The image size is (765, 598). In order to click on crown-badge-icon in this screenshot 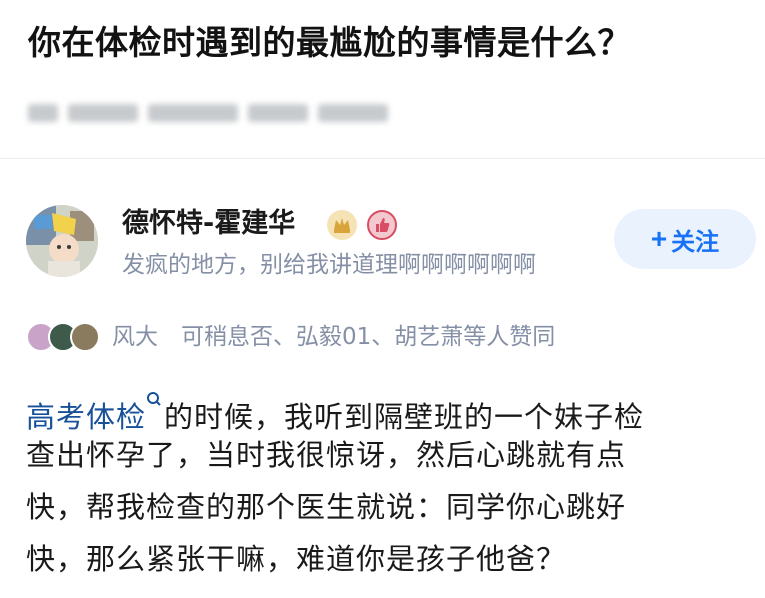, I will do `click(342, 225)`.